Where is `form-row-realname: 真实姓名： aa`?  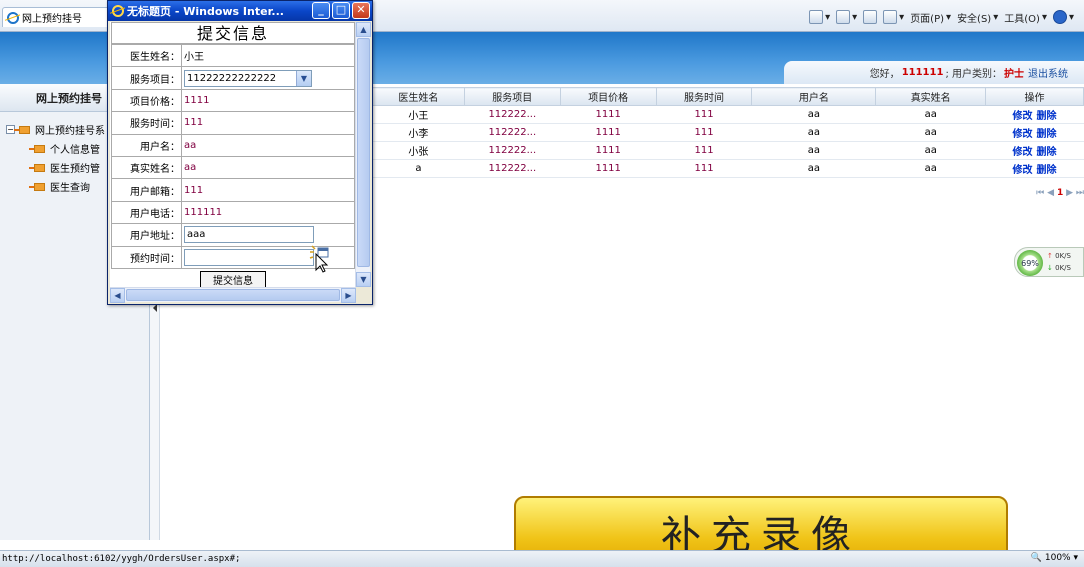 form-row-realname: 真实姓名： aa is located at coordinates (233, 167).